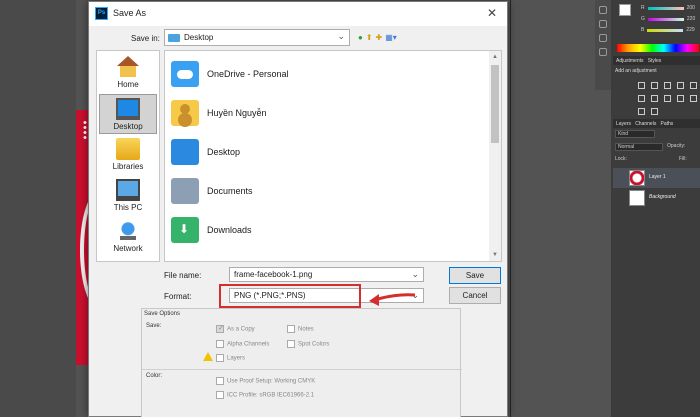  What do you see at coordinates (265, 381) in the screenshot?
I see `use-proof-setup-checkbox: Use Proof Setup: Working CMYK` at bounding box center [265, 381].